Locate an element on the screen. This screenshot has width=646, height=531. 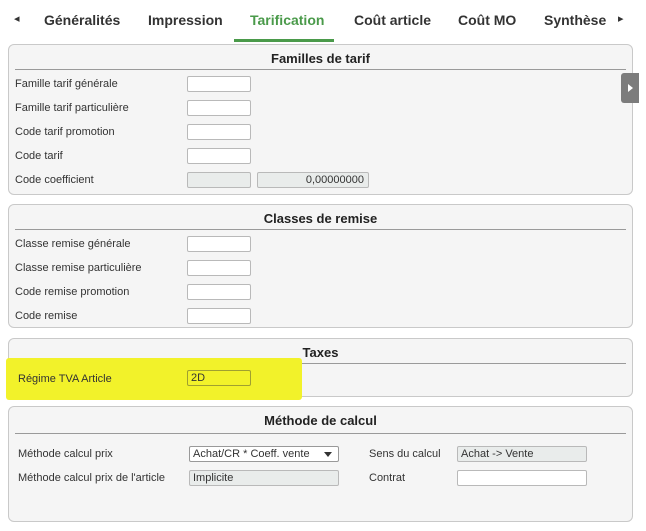
label-classe-remise-particuliere: Classe remise particulière is located at coordinates (78, 268).